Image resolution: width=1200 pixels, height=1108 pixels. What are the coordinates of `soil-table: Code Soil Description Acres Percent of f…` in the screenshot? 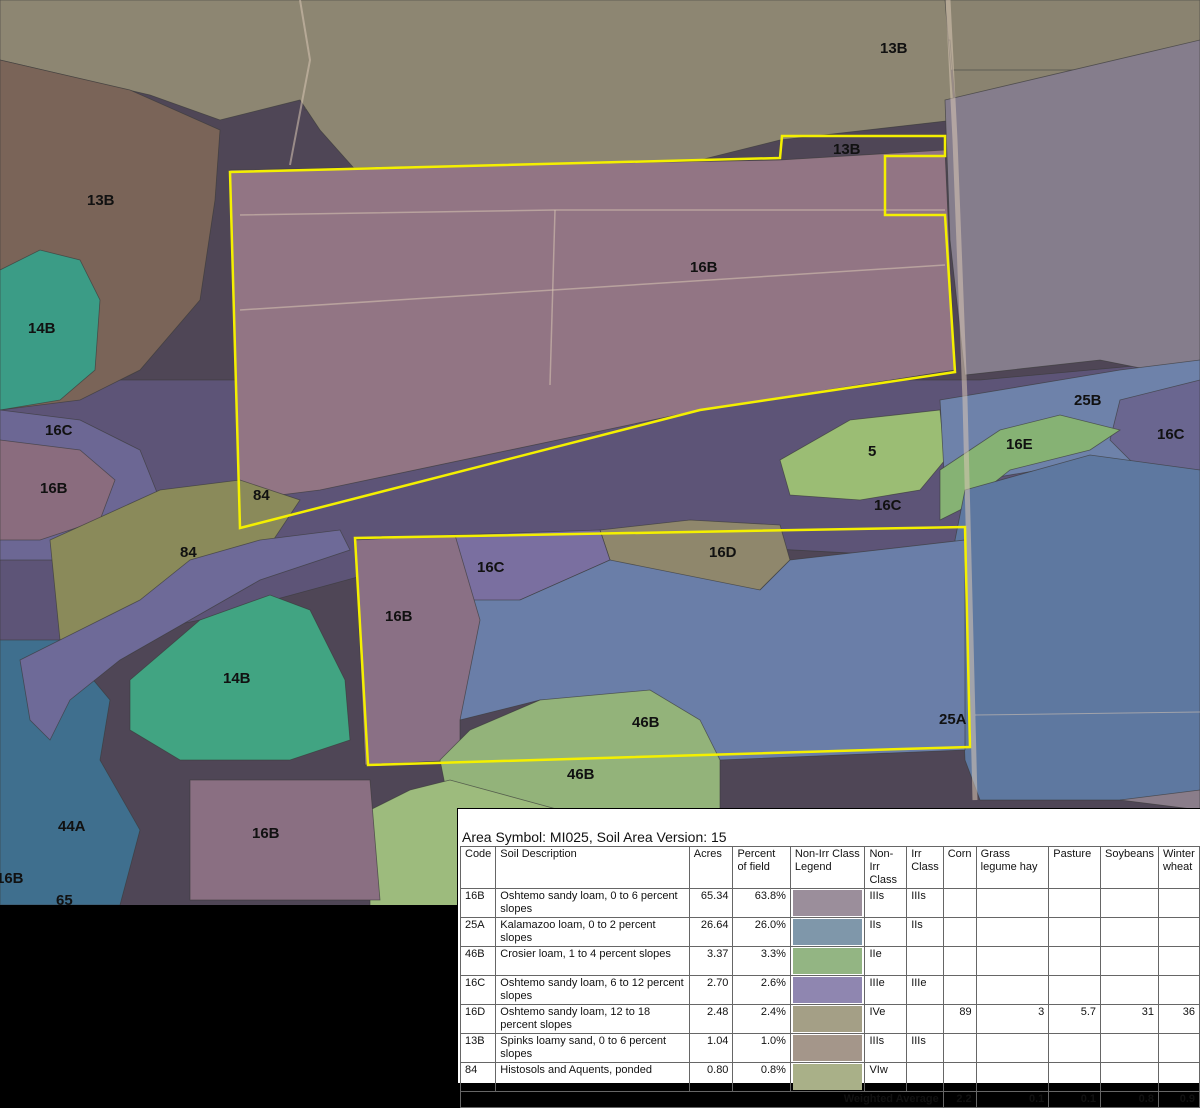 It's located at (829, 977).